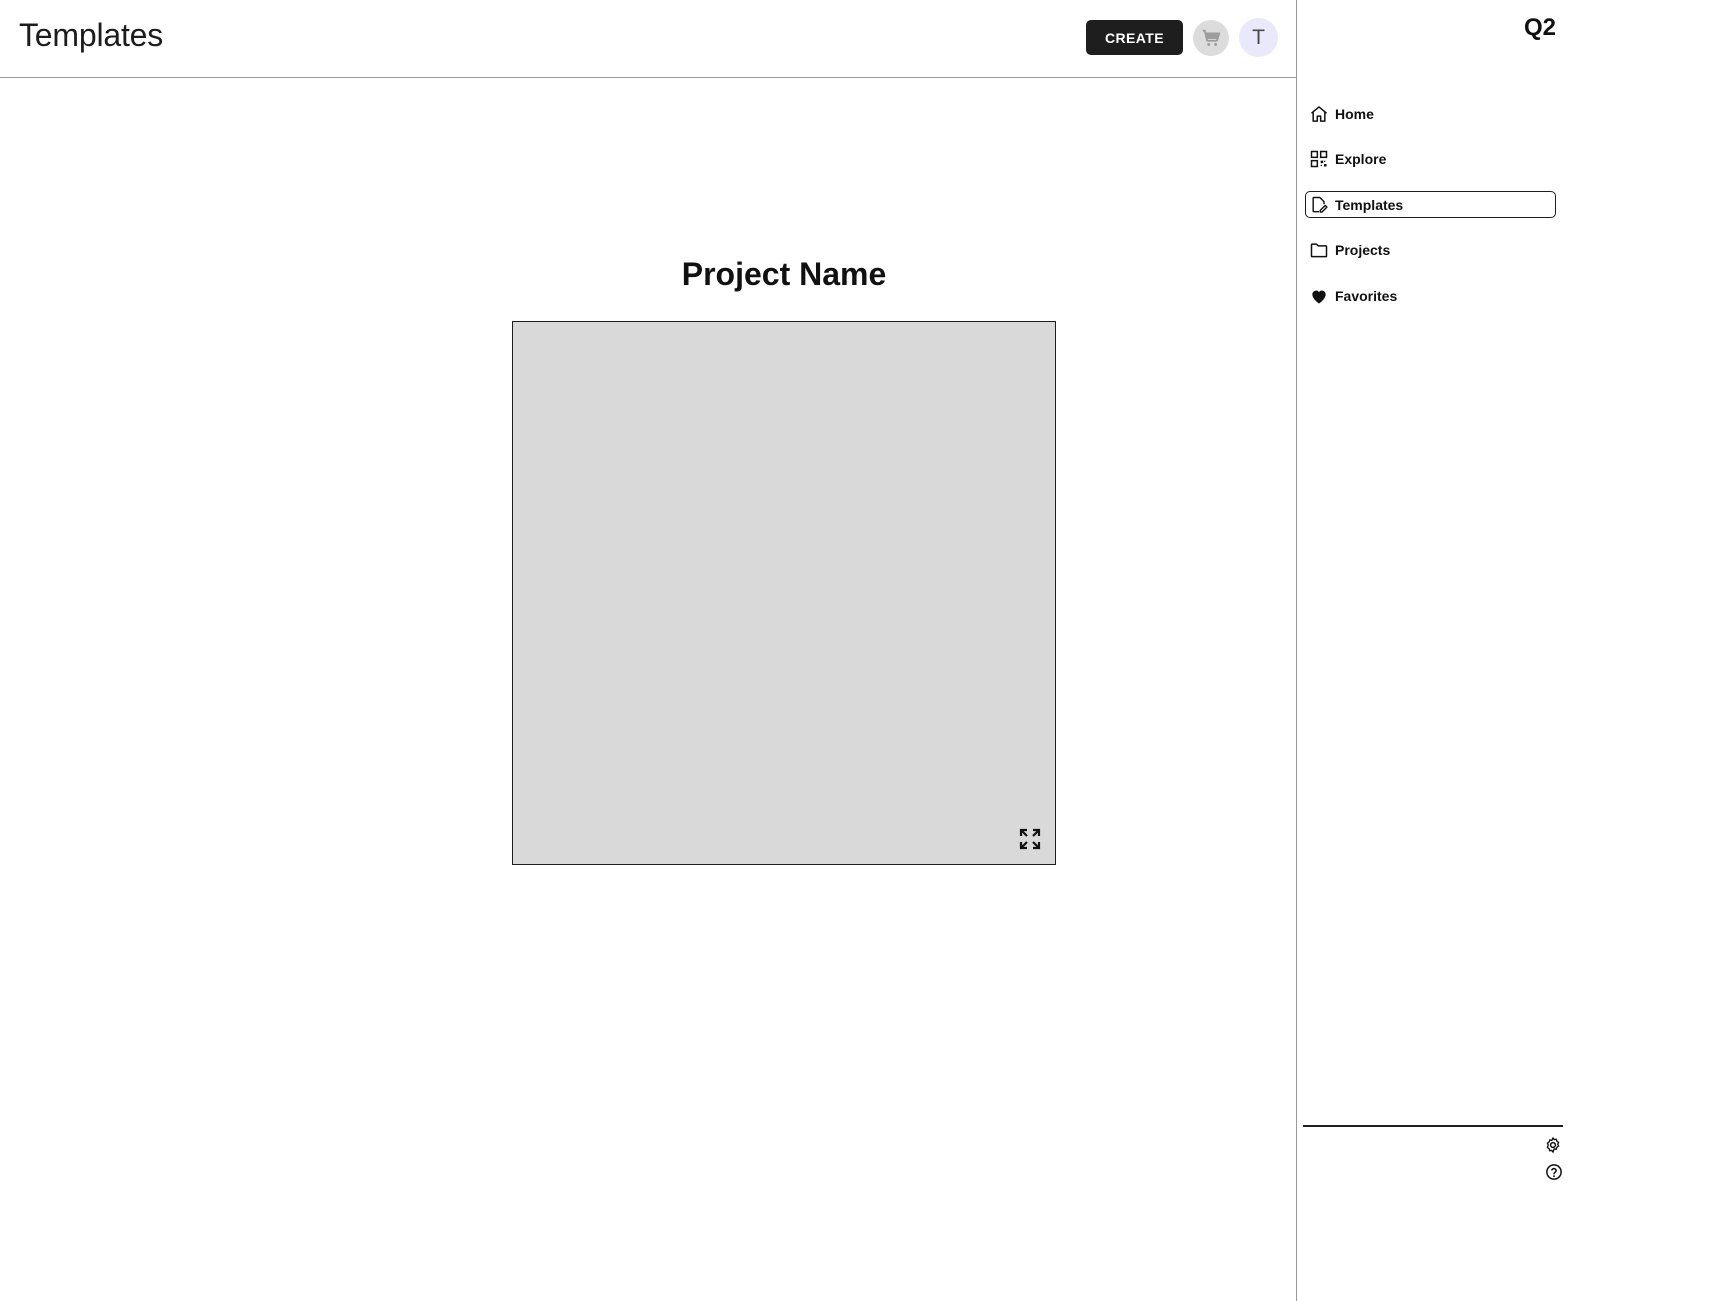  Describe the element at coordinates (1554, 1172) in the screenshot. I see `help-icon` at that location.